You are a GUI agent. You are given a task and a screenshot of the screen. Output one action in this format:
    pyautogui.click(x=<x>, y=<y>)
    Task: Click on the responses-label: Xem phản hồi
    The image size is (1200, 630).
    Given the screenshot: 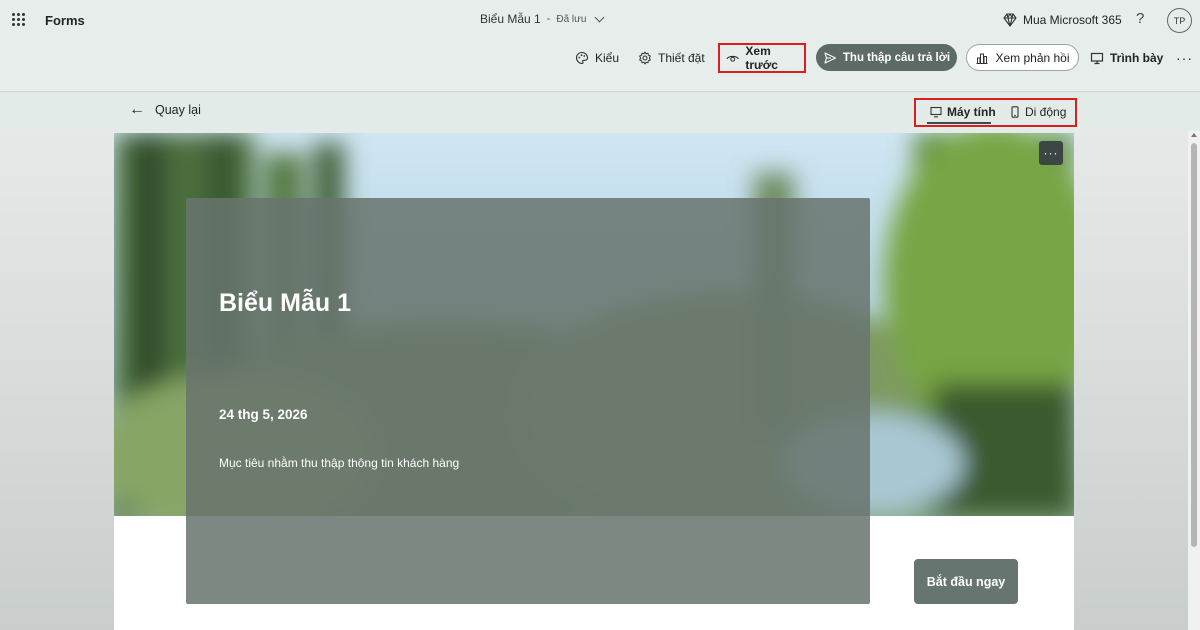 What is the action you would take?
    pyautogui.click(x=1032, y=57)
    